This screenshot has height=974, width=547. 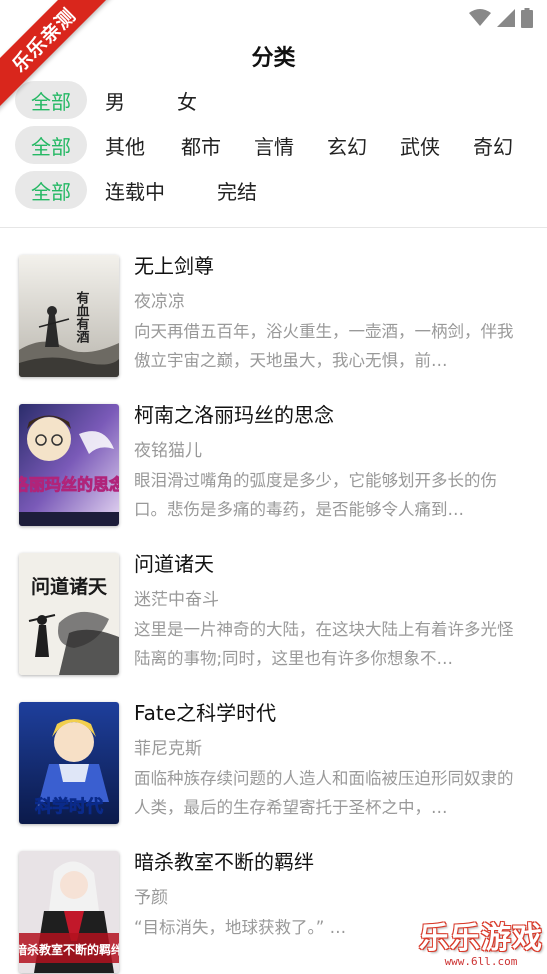 What do you see at coordinates (69, 465) in the screenshot?
I see `book-cover: 洛丽玛丝的思念` at bounding box center [69, 465].